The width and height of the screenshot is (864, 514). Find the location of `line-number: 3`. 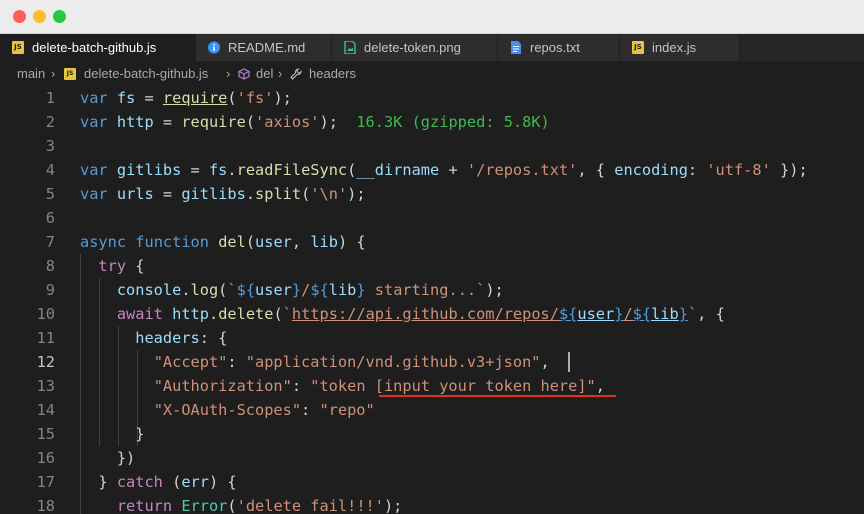

line-number: 3 is located at coordinates (50, 146).